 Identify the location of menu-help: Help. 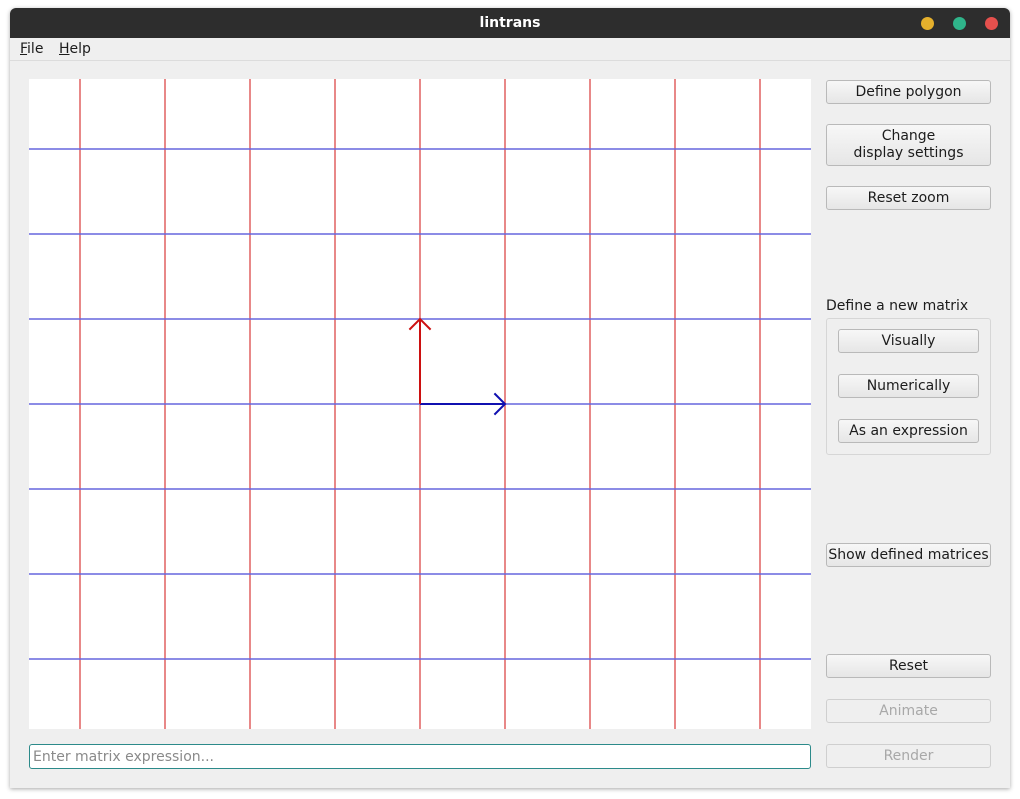
(75, 49).